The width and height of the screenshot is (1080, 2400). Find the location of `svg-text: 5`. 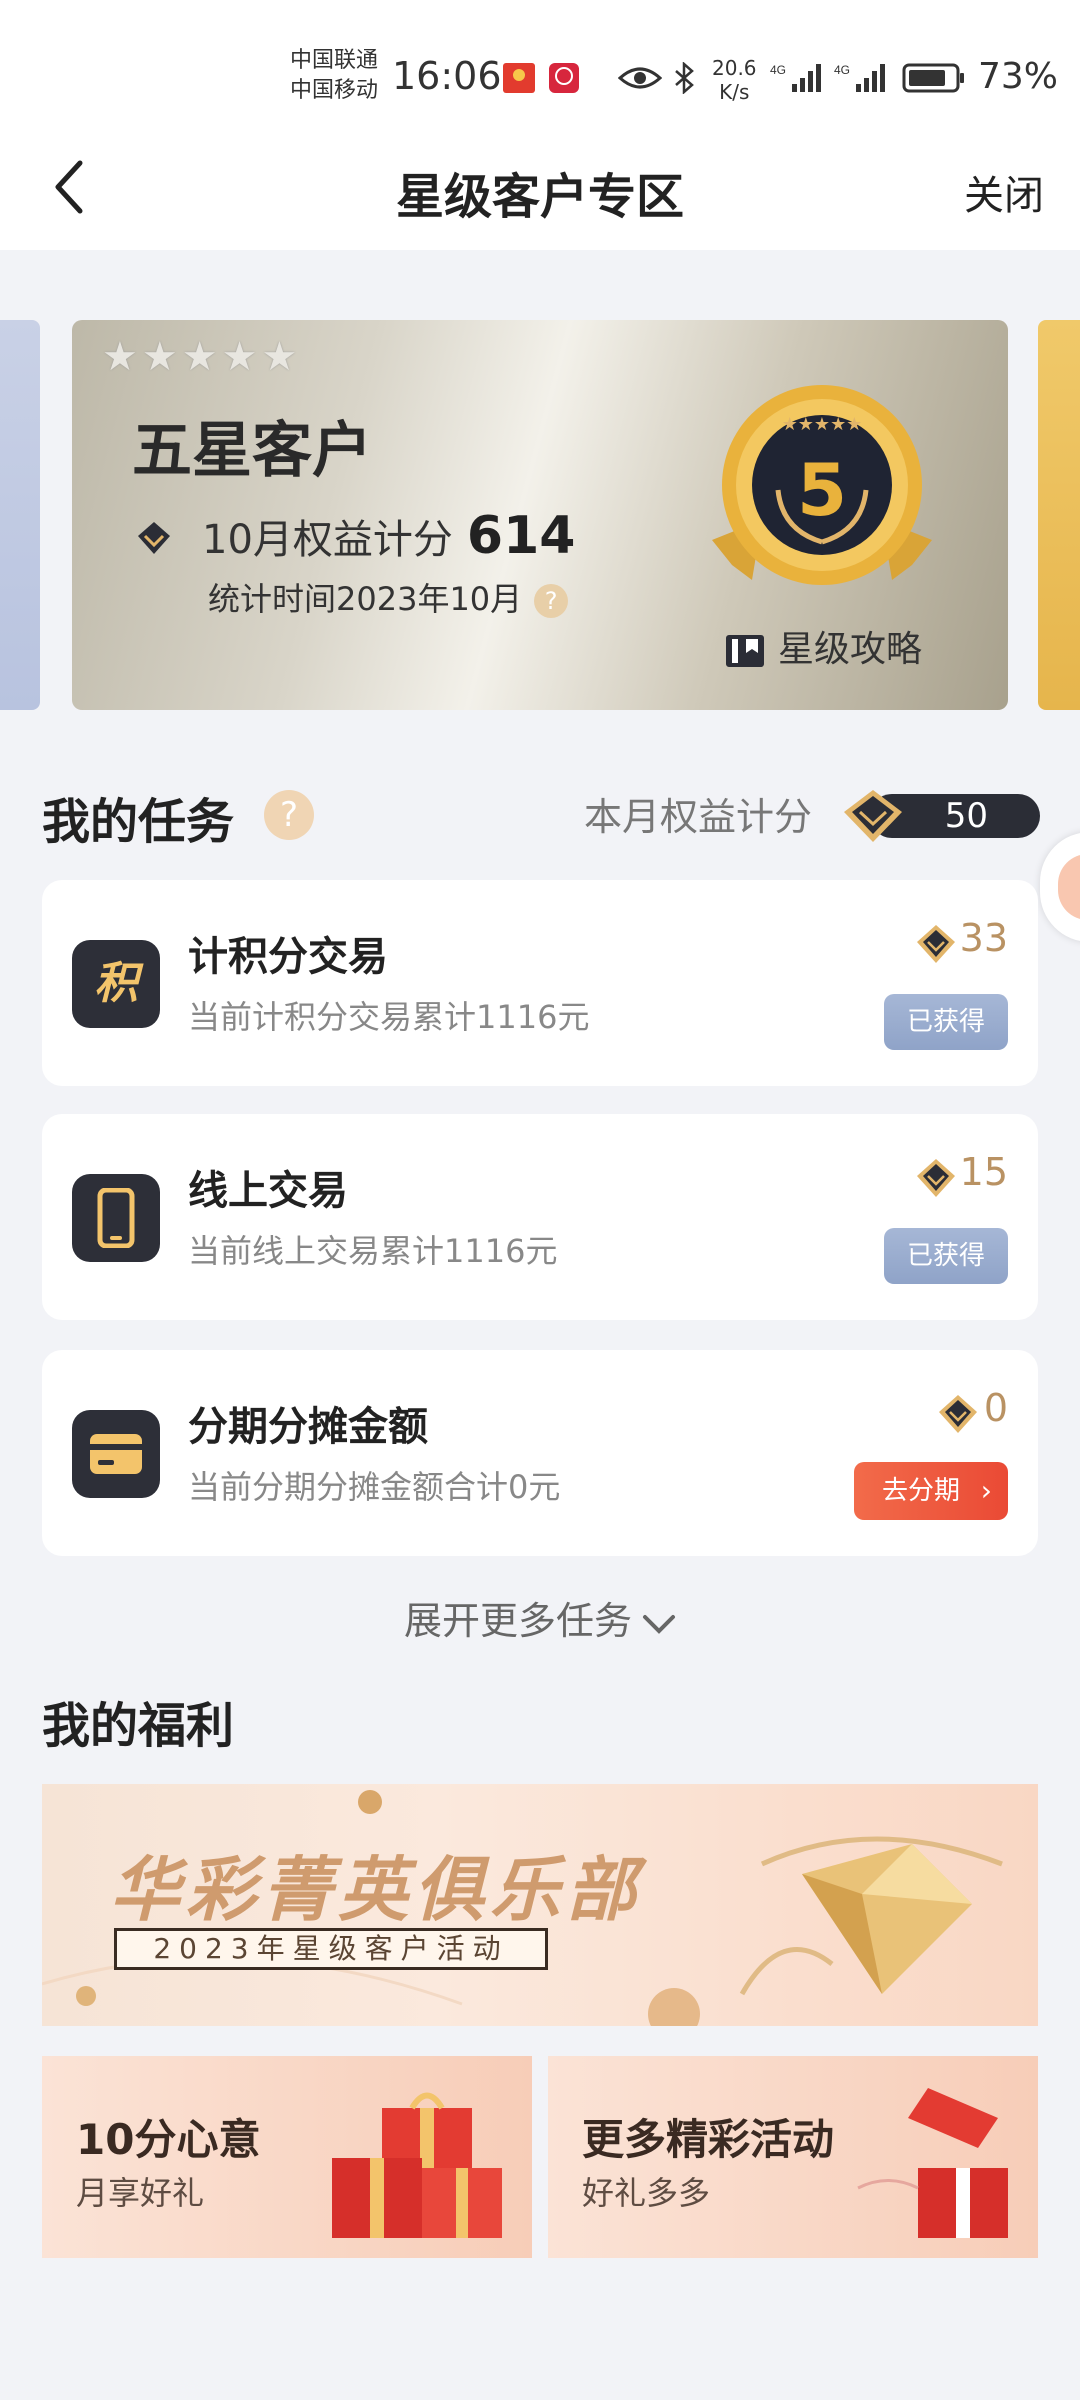

svg-text: 5 is located at coordinates (822, 490).